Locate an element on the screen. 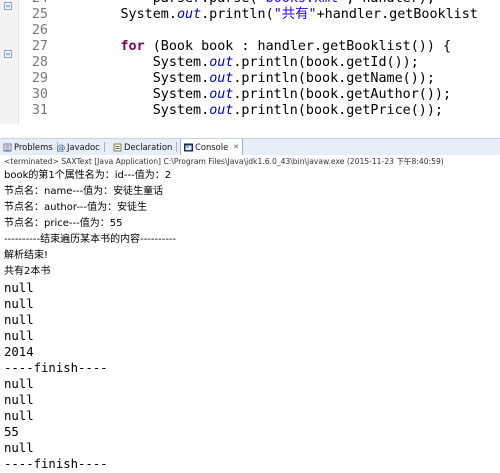 This screenshot has height=473, width=500. javadoc-icon: @ is located at coordinates (61, 147).